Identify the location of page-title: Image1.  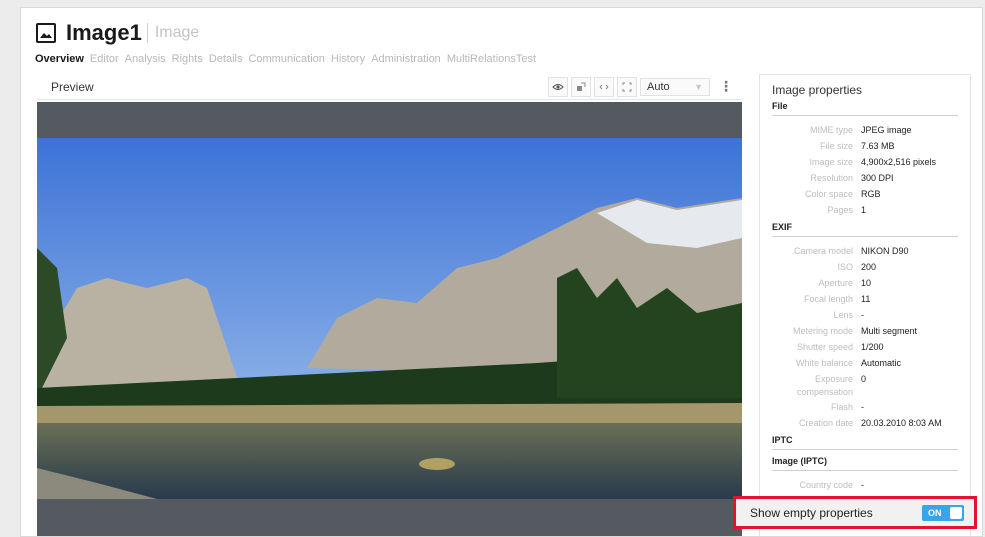
(104, 32).